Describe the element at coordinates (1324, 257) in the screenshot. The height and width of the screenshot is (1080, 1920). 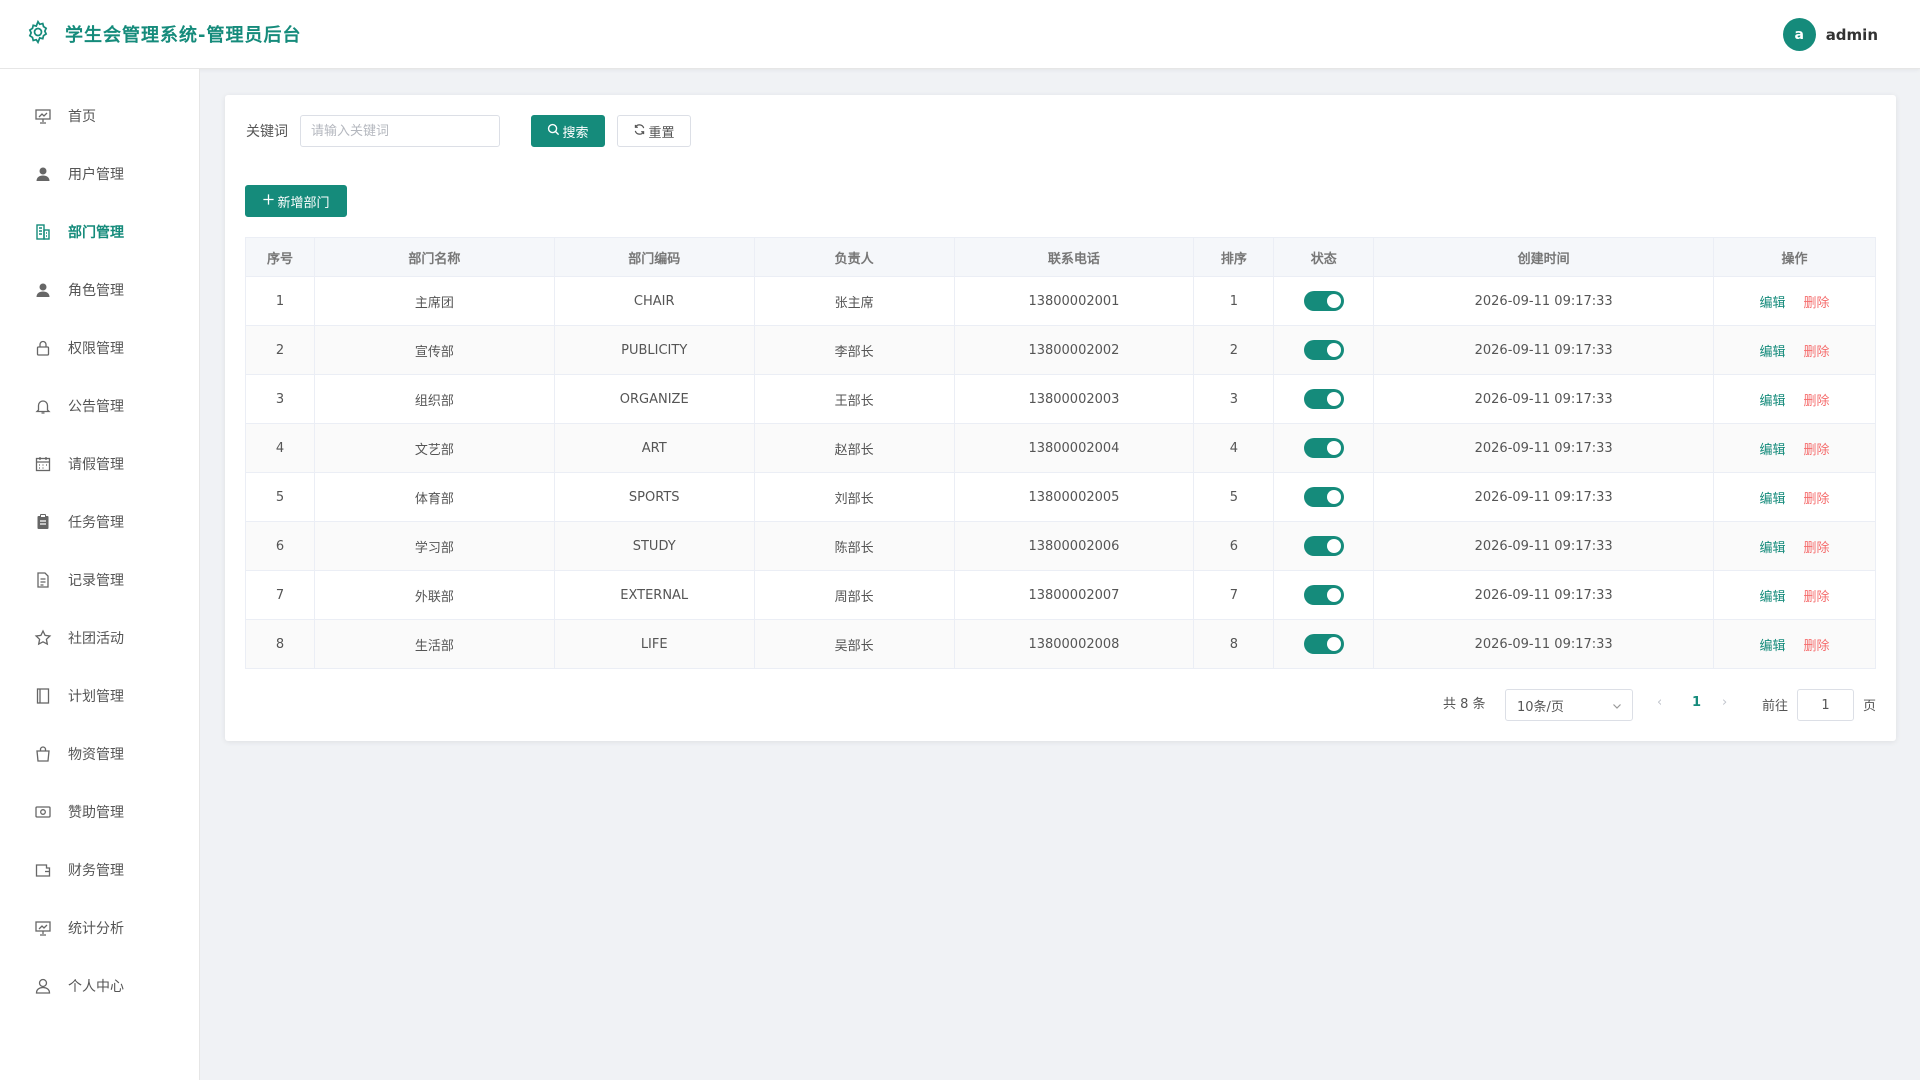
I see `column-header: 状态` at that location.